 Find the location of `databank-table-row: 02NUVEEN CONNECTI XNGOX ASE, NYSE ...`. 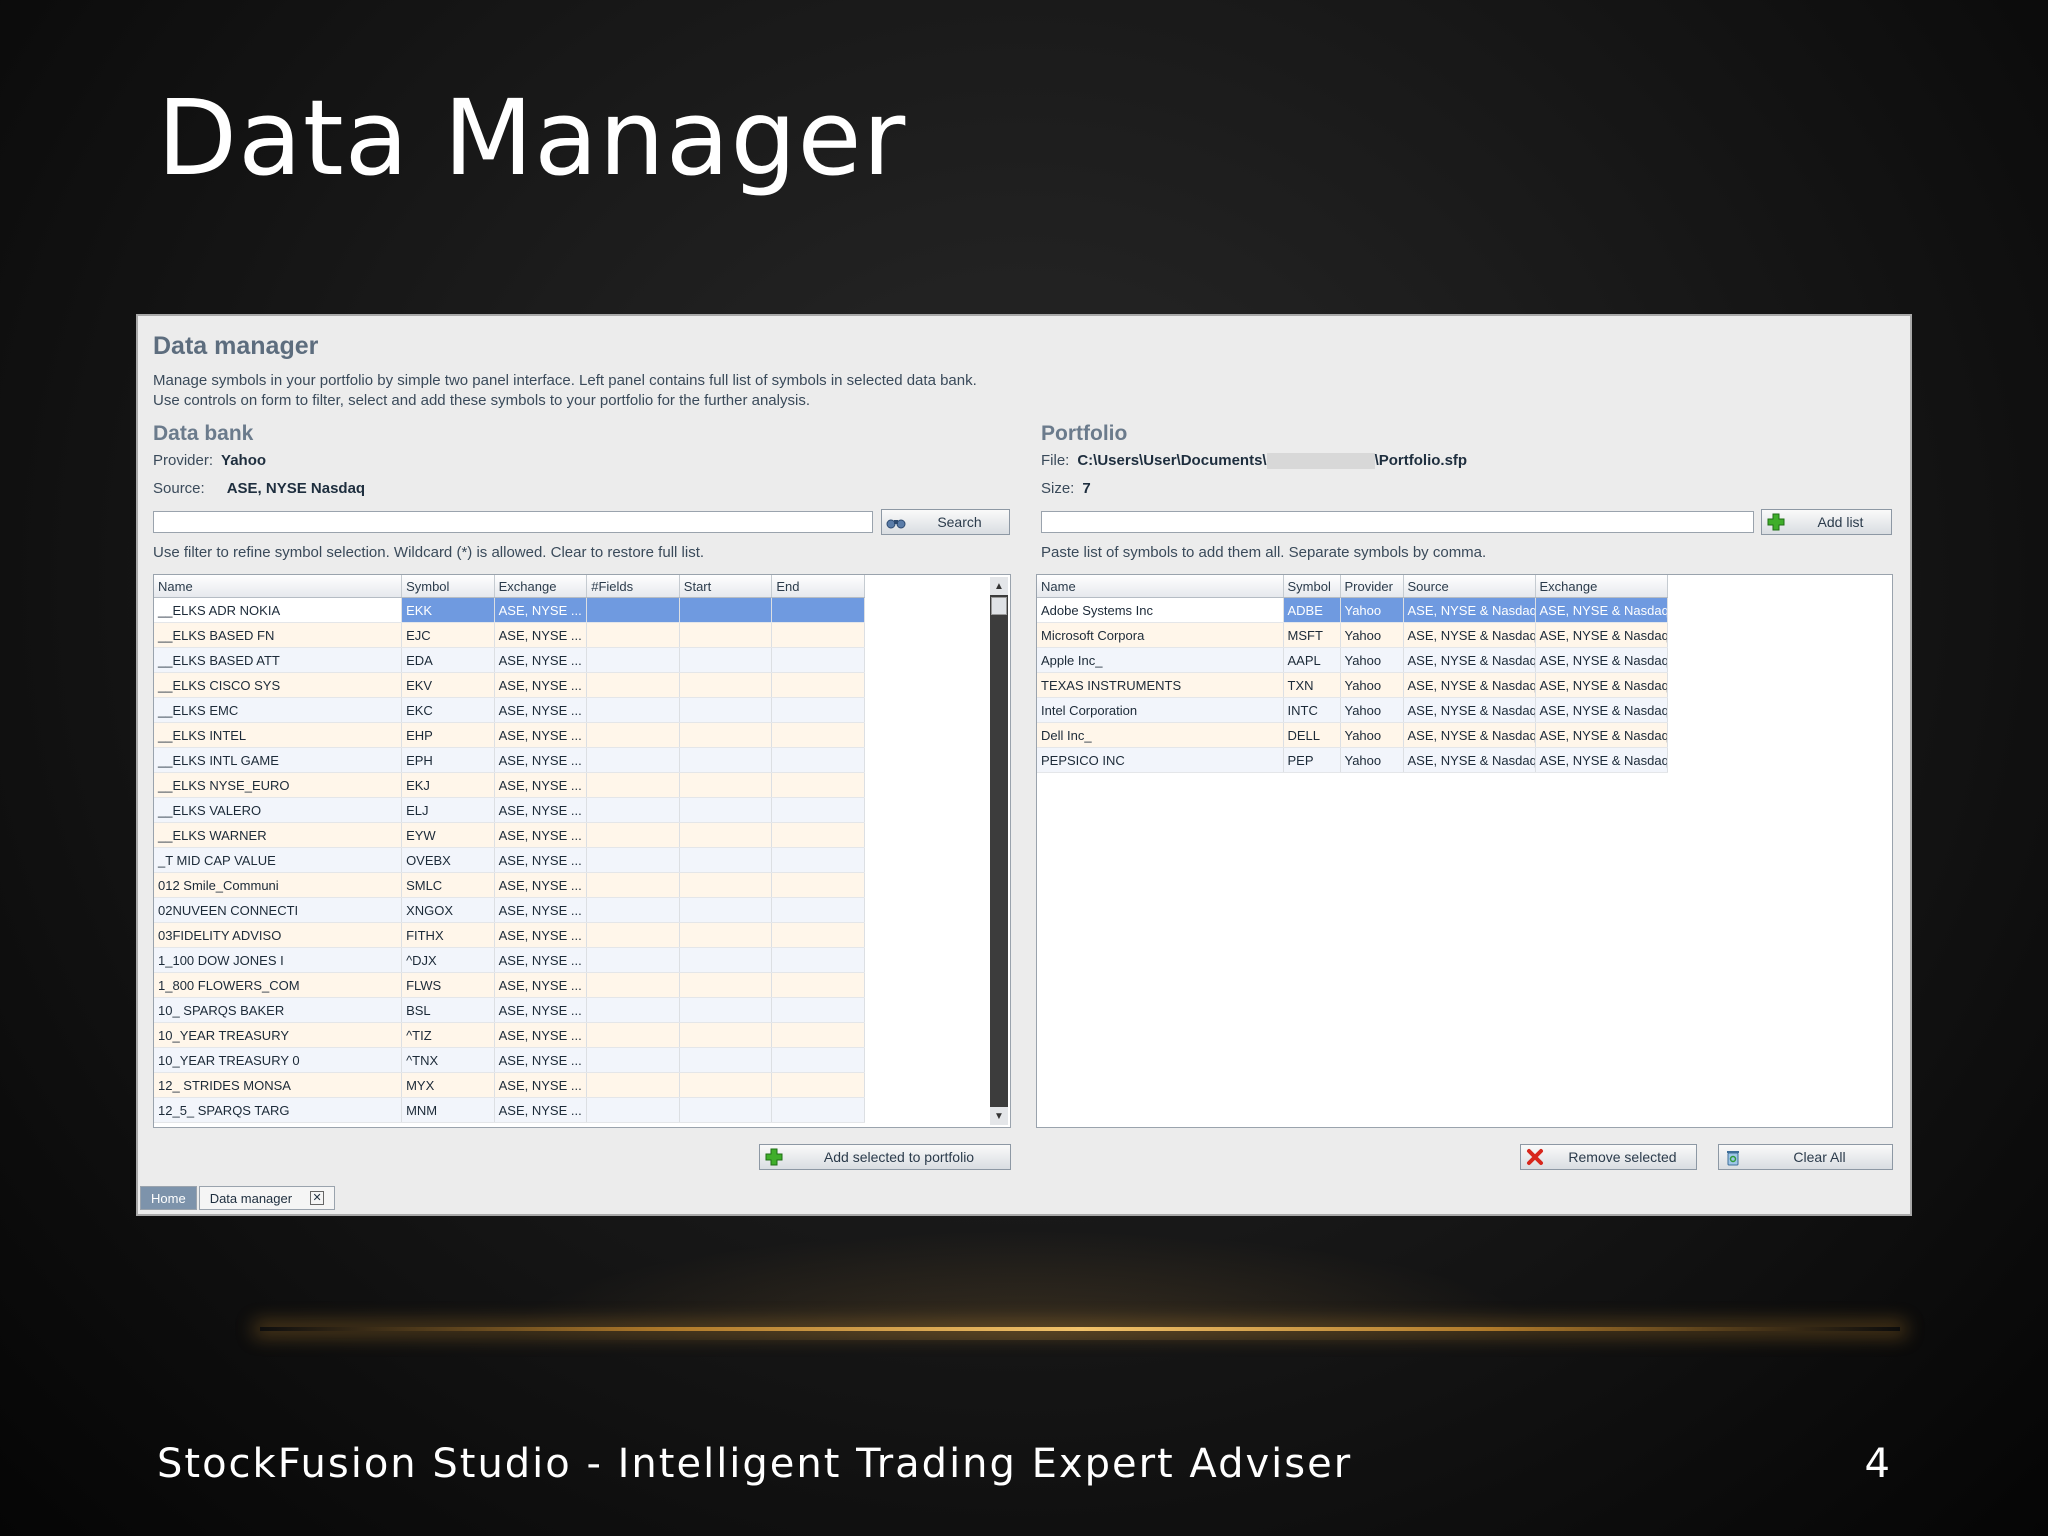

databank-table-row: 02NUVEEN CONNECTI XNGOX ASE, NYSE ... is located at coordinates (509, 910).